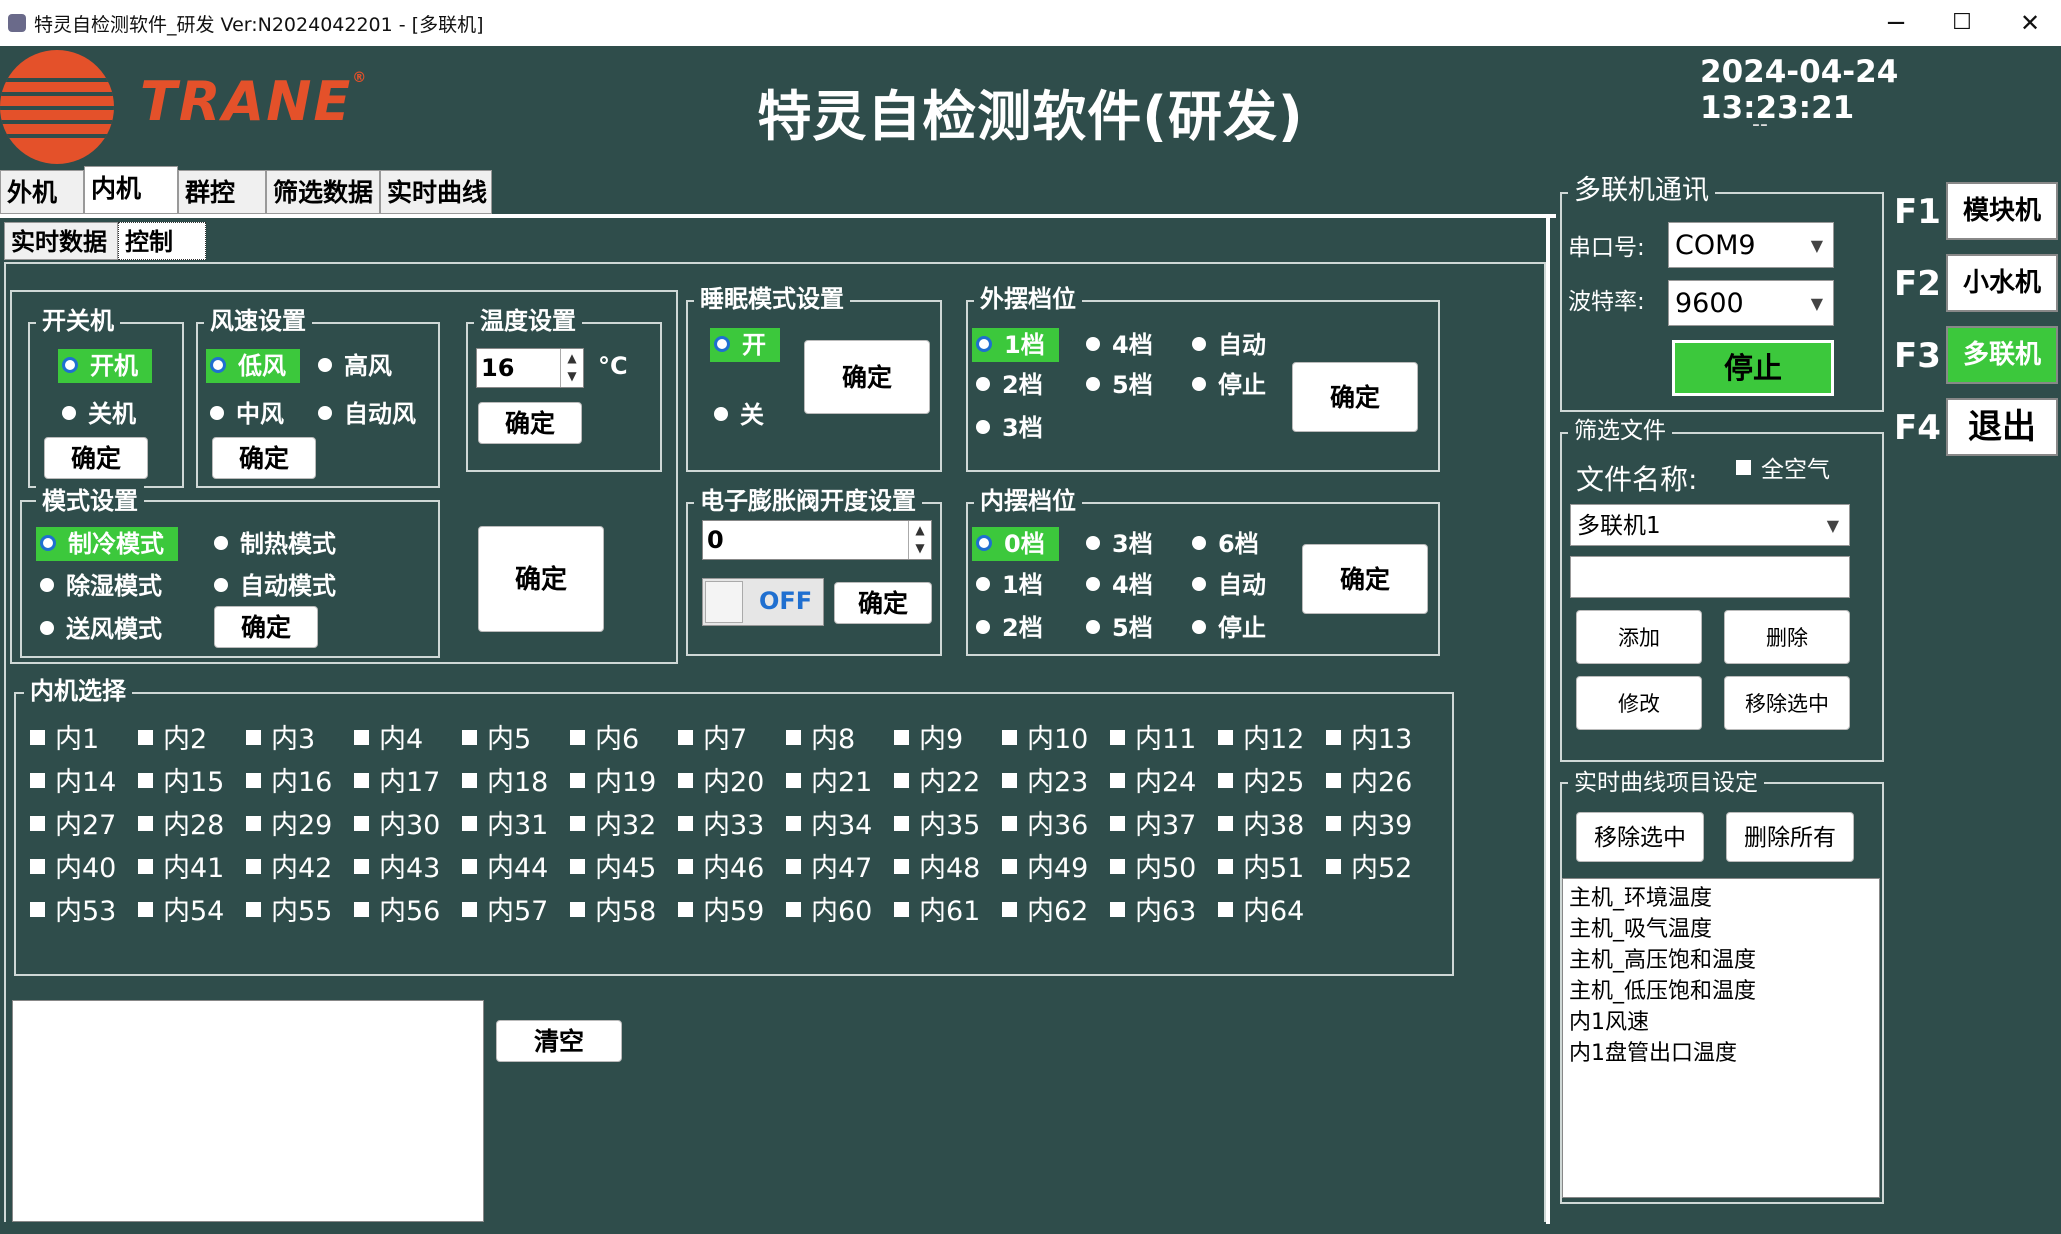 The image size is (2061, 1234). I want to click on indoor-unit-checkbox: 内7, so click(712, 740).